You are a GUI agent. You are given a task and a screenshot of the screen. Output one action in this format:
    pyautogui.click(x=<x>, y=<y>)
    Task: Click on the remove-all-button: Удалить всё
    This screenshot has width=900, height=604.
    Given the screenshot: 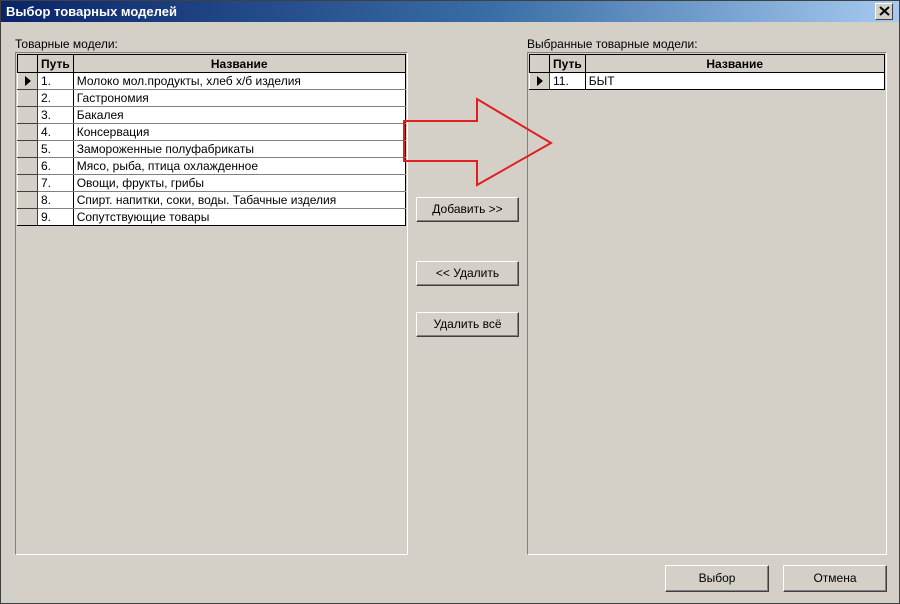 What is the action you would take?
    pyautogui.click(x=467, y=324)
    